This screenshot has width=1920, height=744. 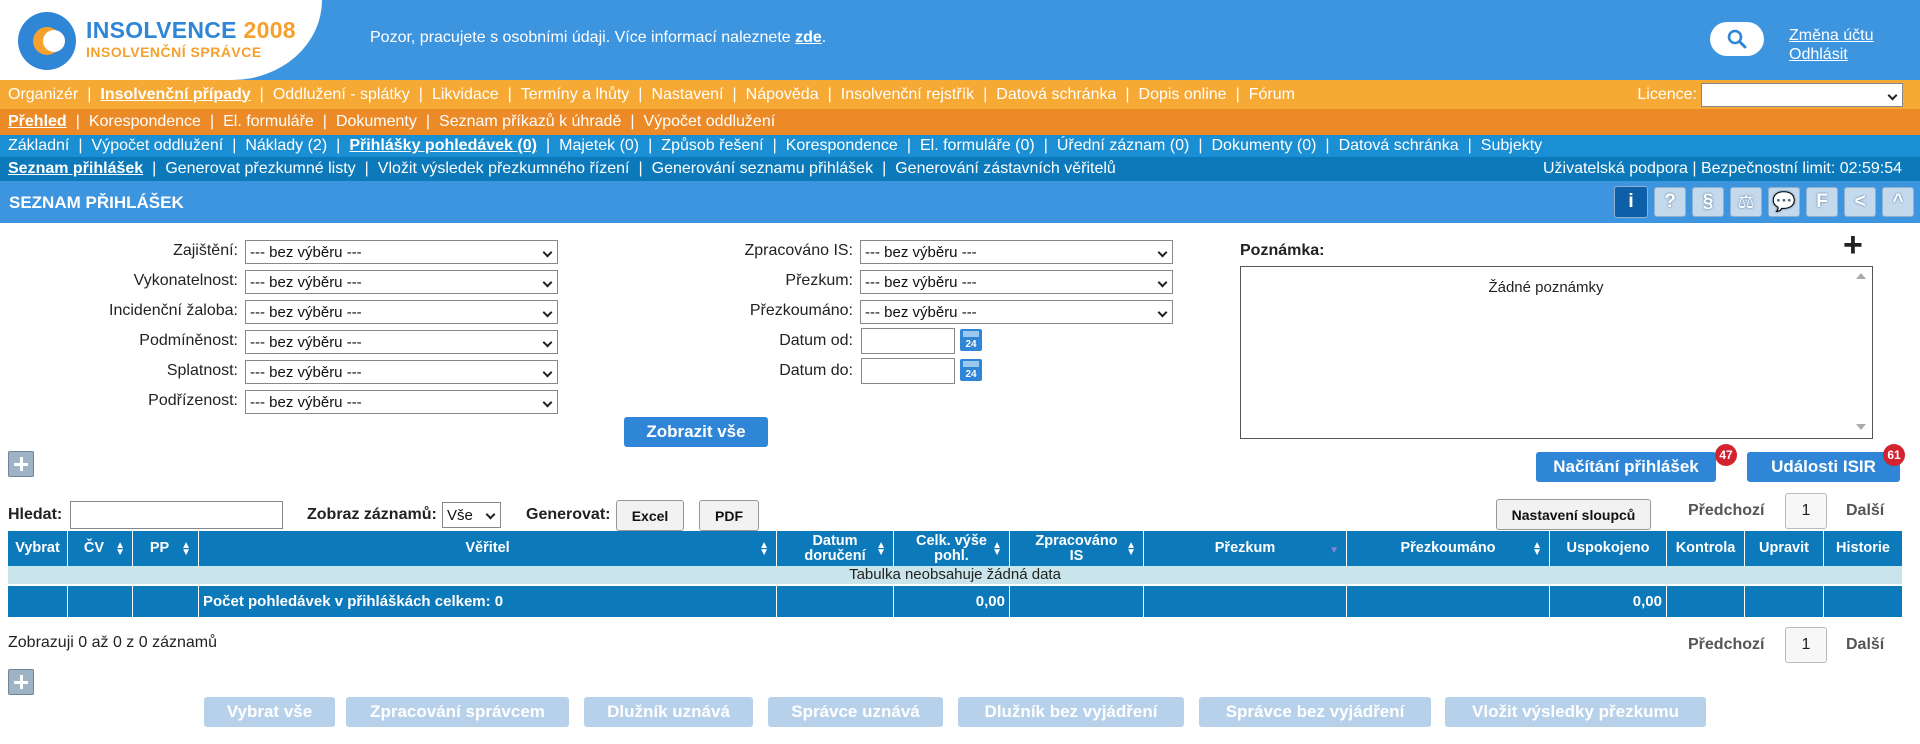 What do you see at coordinates (835, 548) in the screenshot?
I see `col-delivery-date: Datum doručení ▲ ▼` at bounding box center [835, 548].